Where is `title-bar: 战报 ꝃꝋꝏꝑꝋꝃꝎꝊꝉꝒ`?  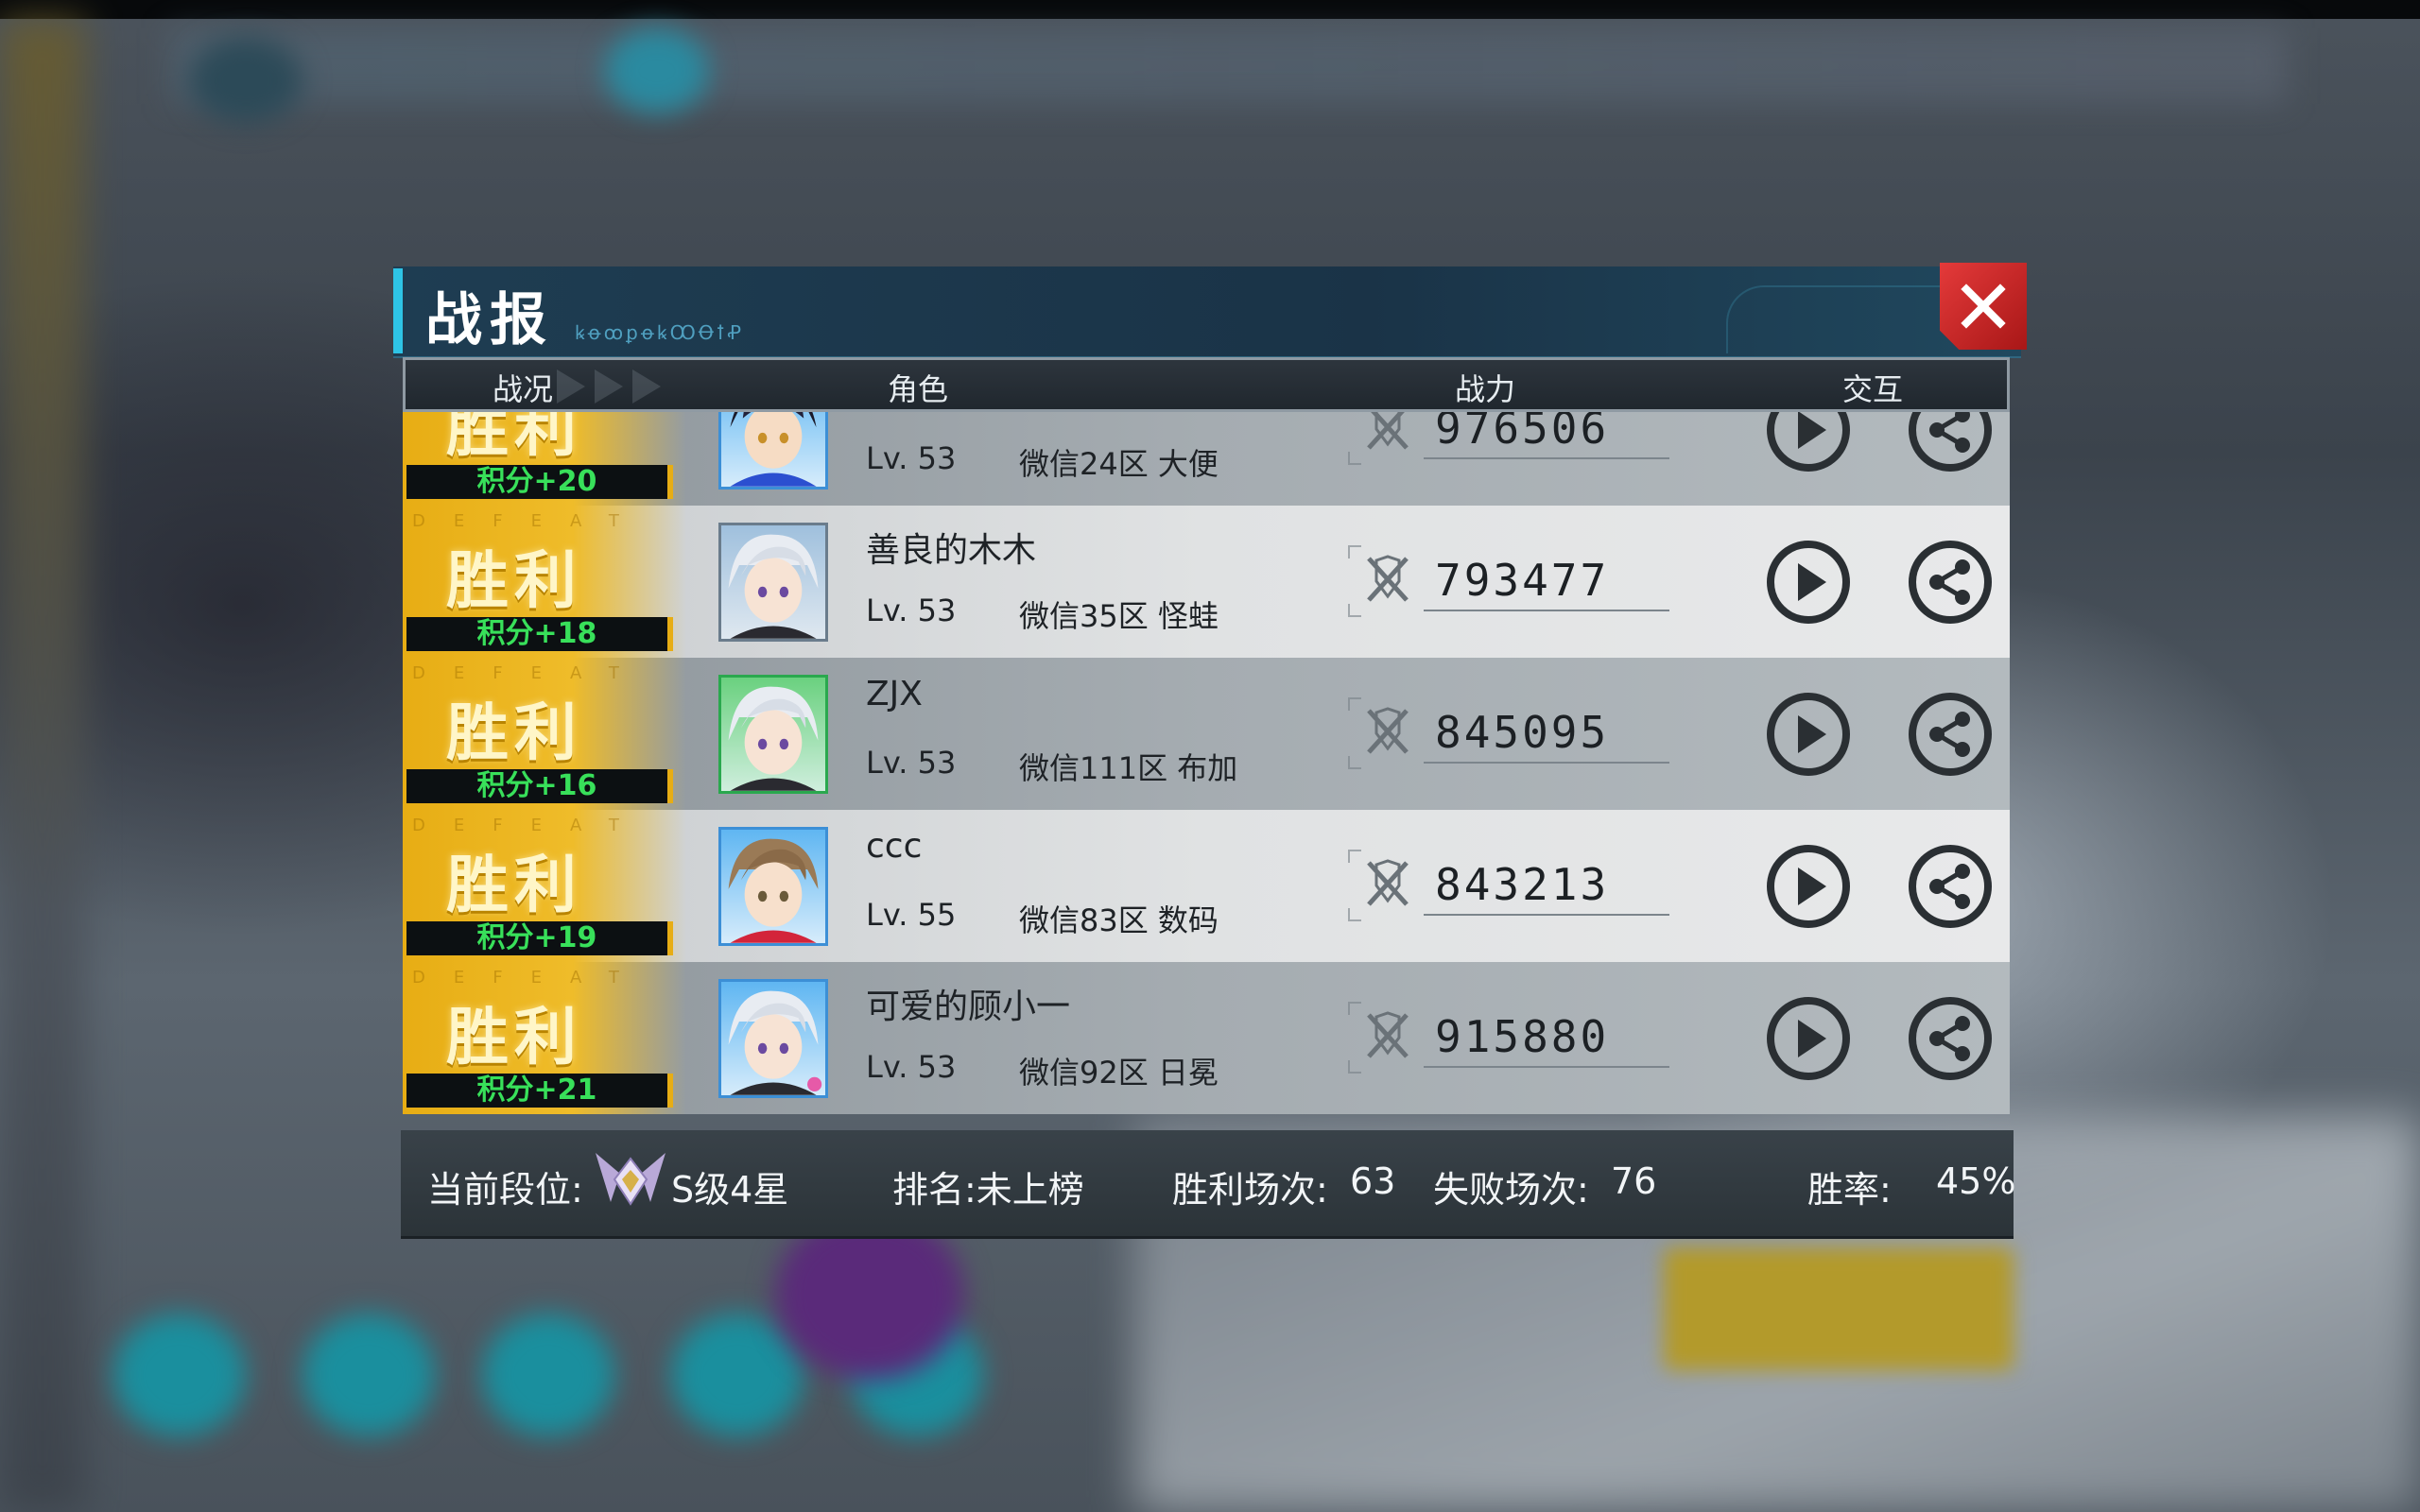 title-bar: 战报 ꝃꝋꝏꝑꝋꝃꝎꝊꝉꝒ is located at coordinates (1207, 312).